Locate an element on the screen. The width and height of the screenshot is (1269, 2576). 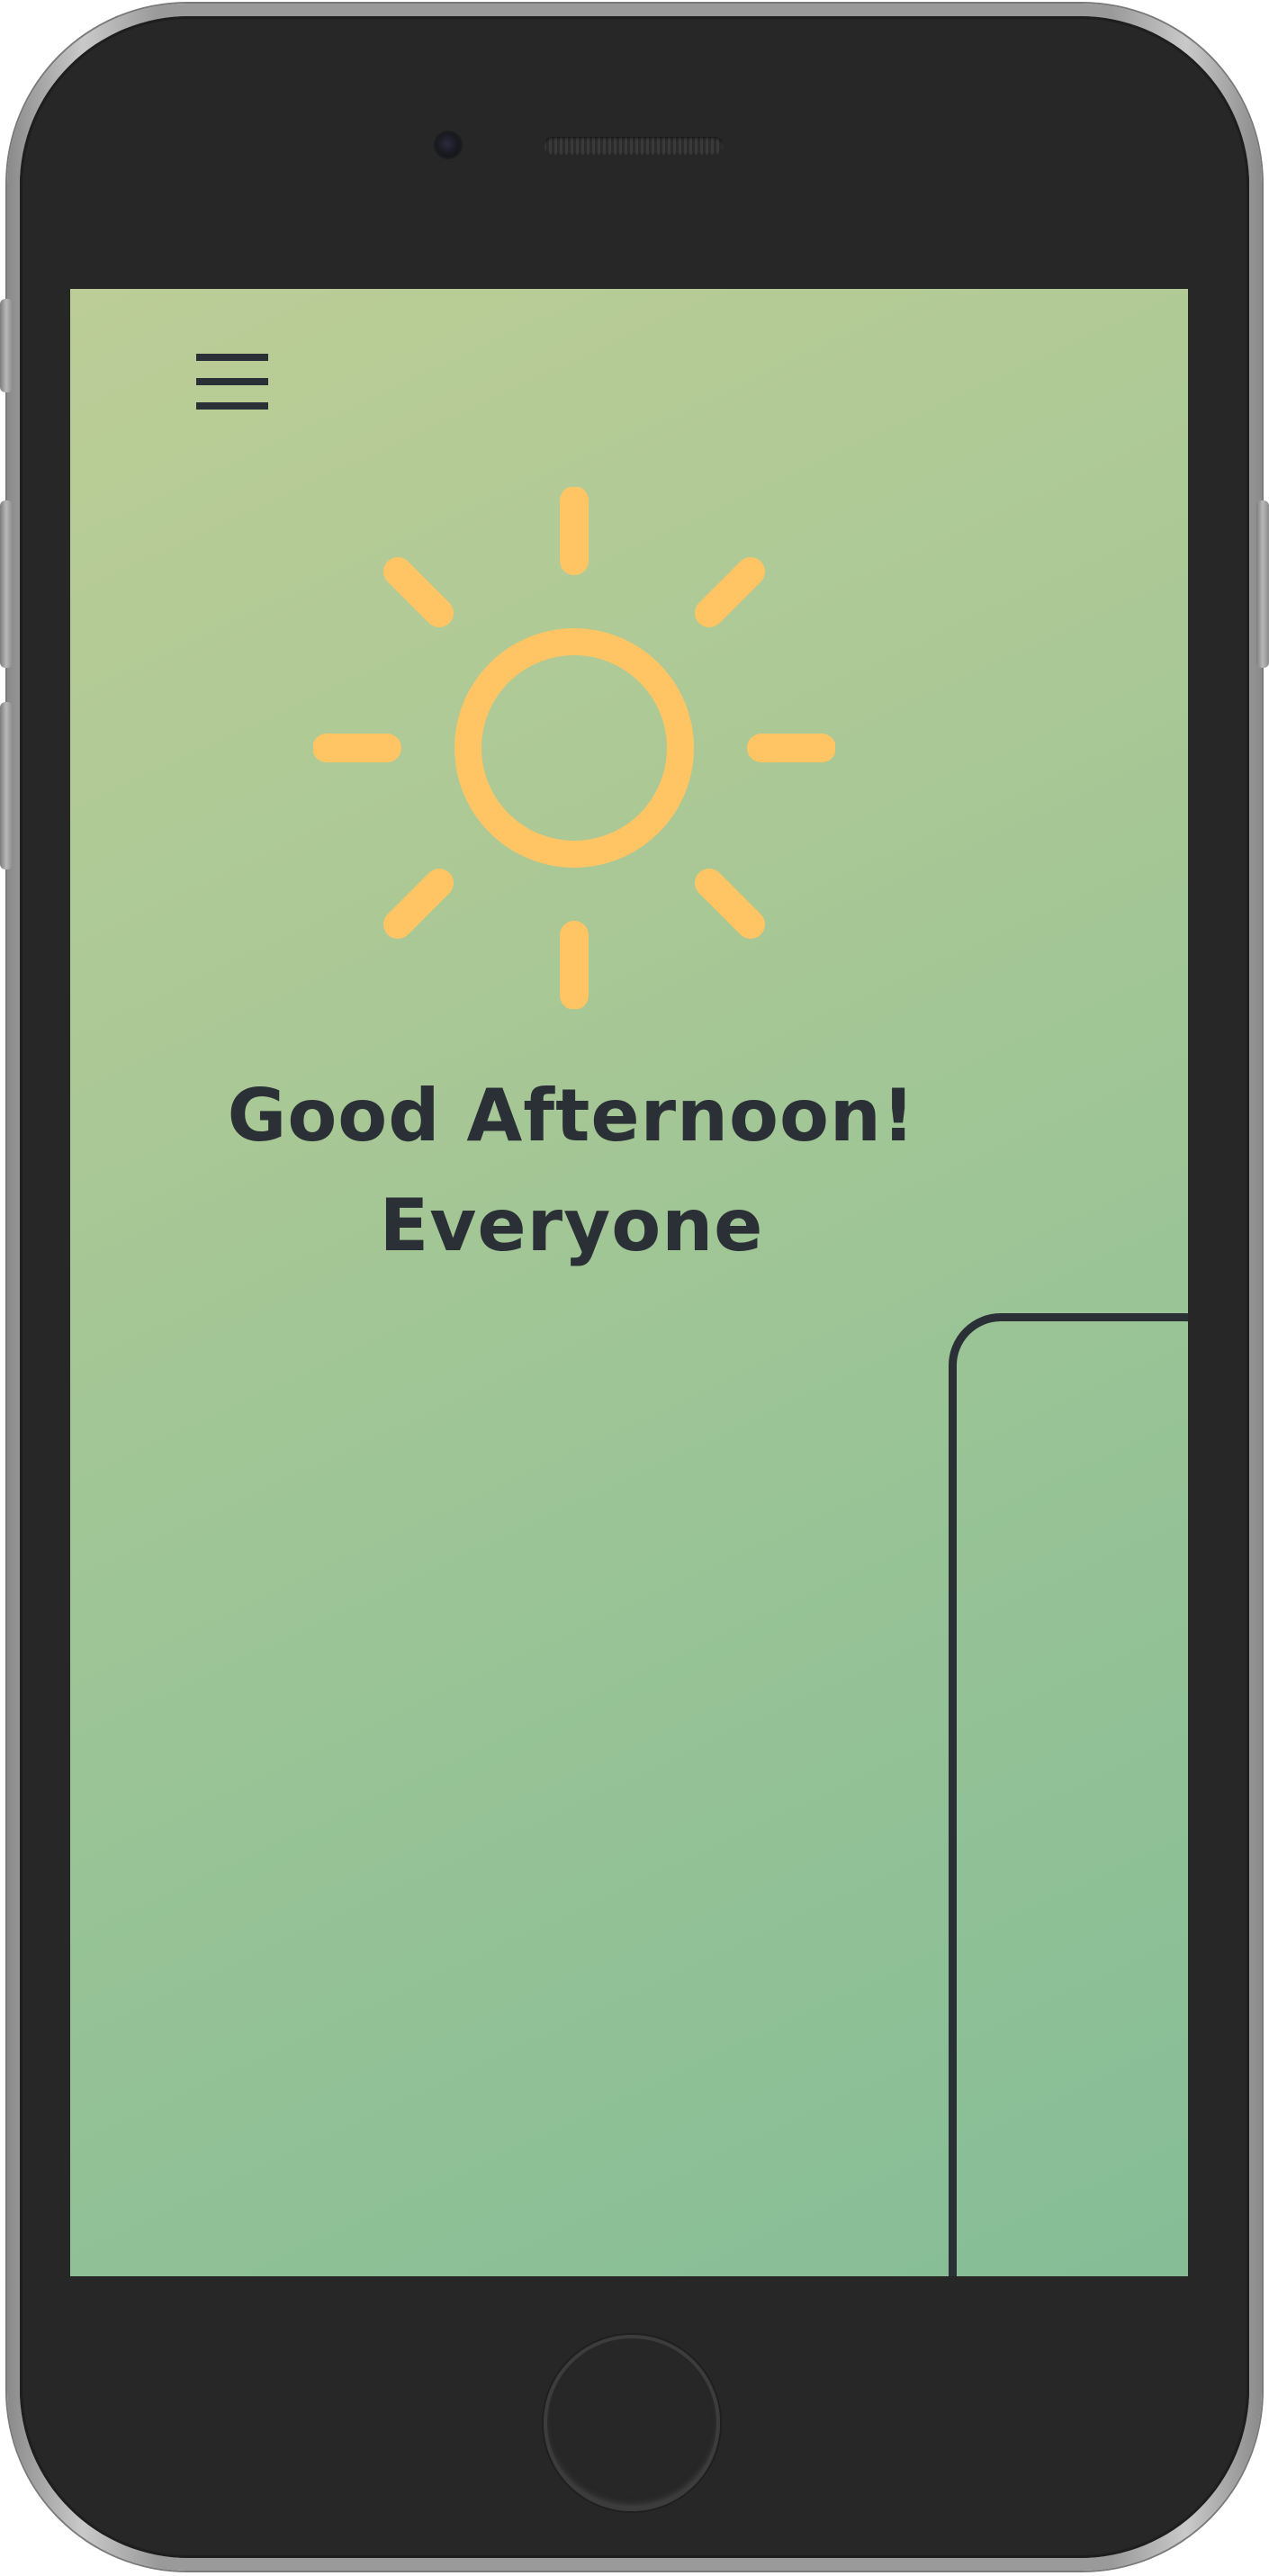
menu-bar-middle is located at coordinates (232, 381).